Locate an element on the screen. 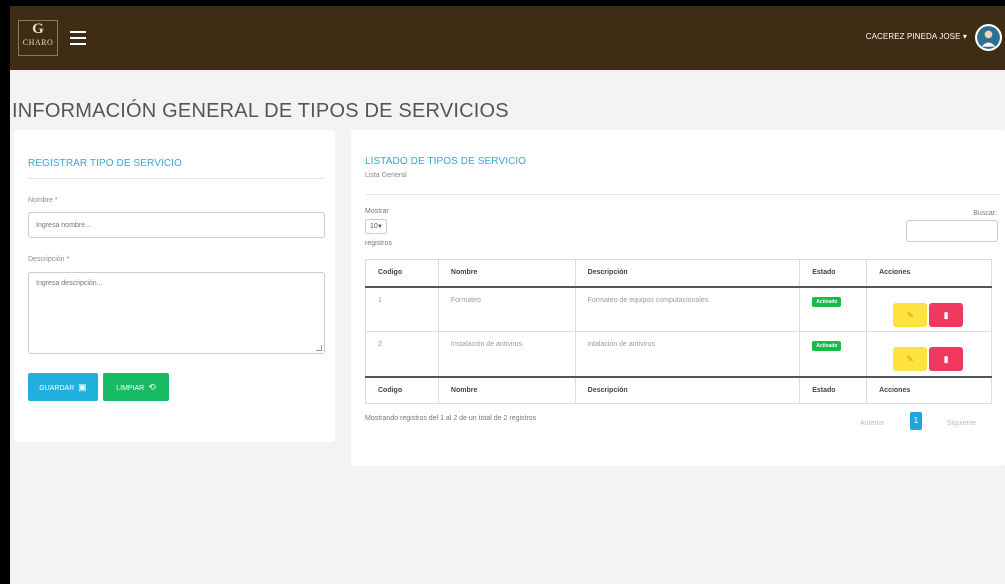 The height and width of the screenshot is (584, 1005). description-wrapper is located at coordinates (176, 313).